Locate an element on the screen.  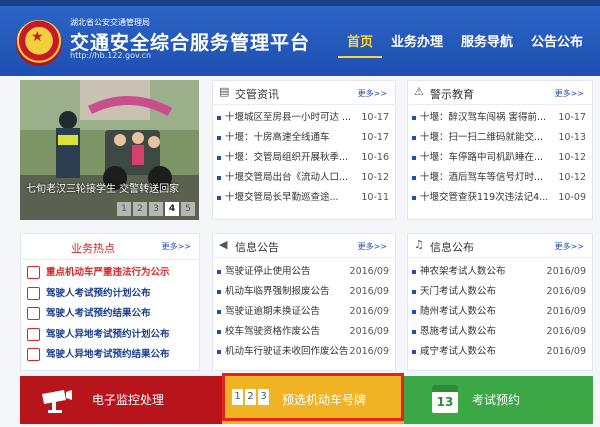
news-icon: ▤ is located at coordinates (224, 91).